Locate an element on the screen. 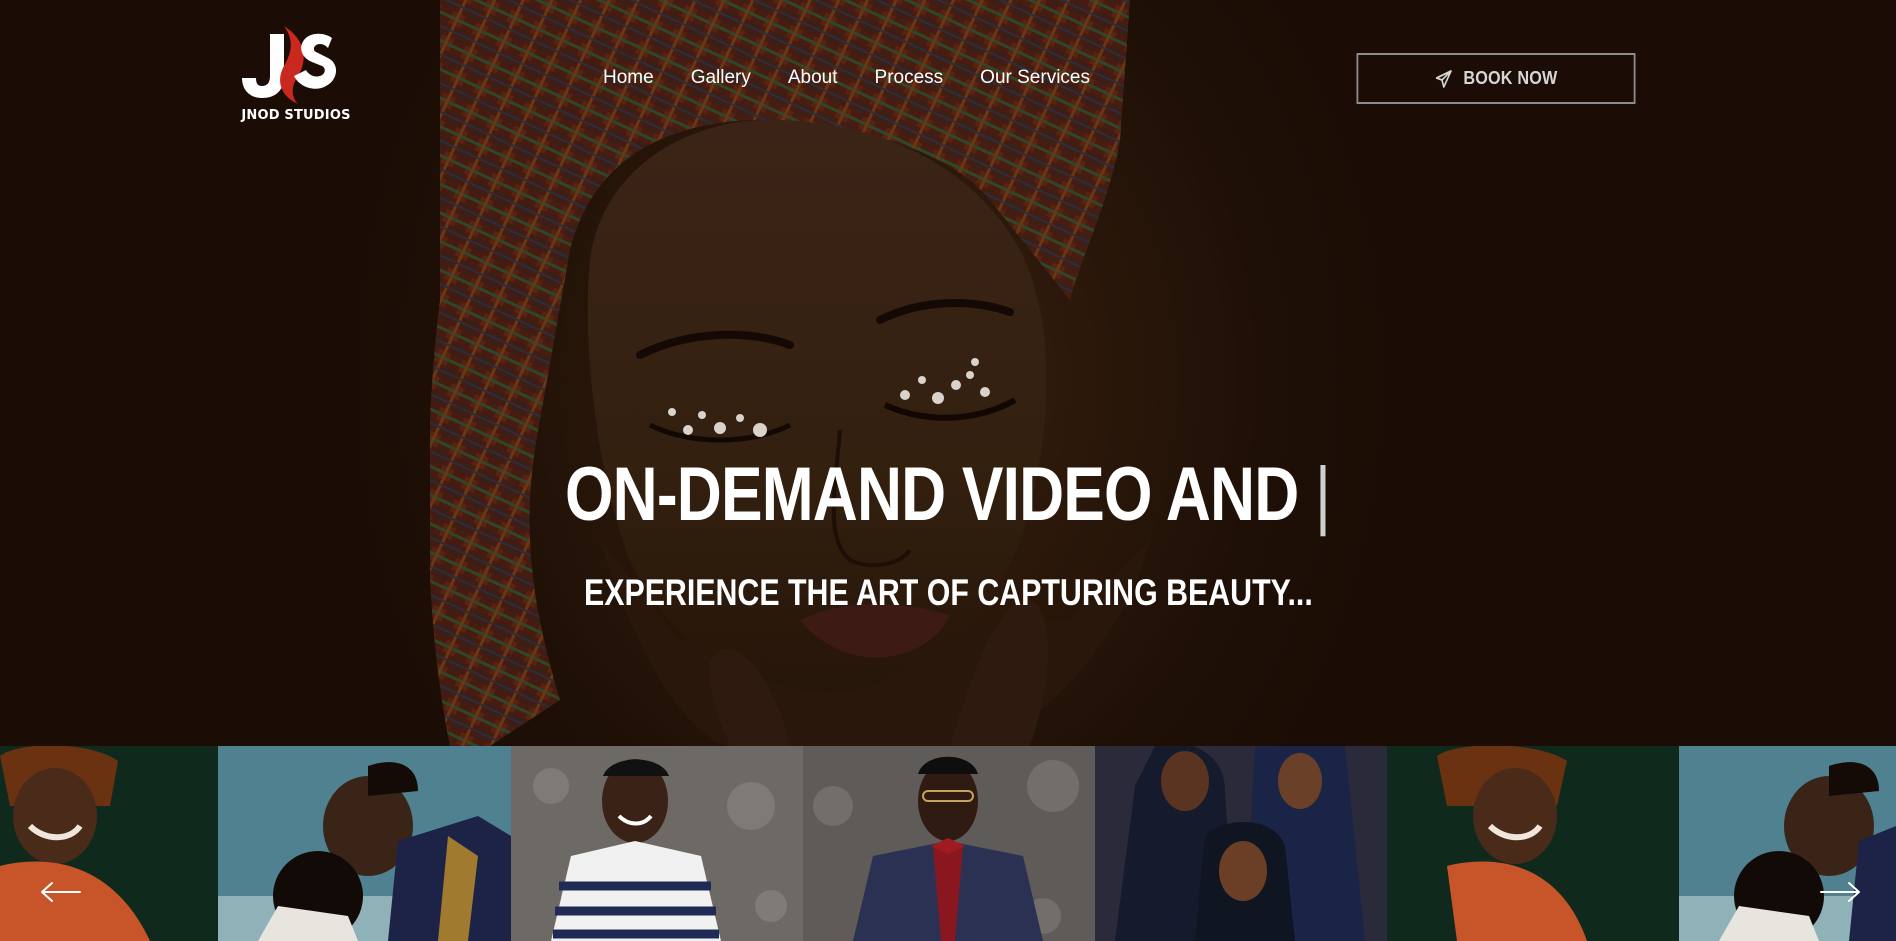  hero-headline-text: ON-DEMAND VIDEO AND is located at coordinates (932, 494).